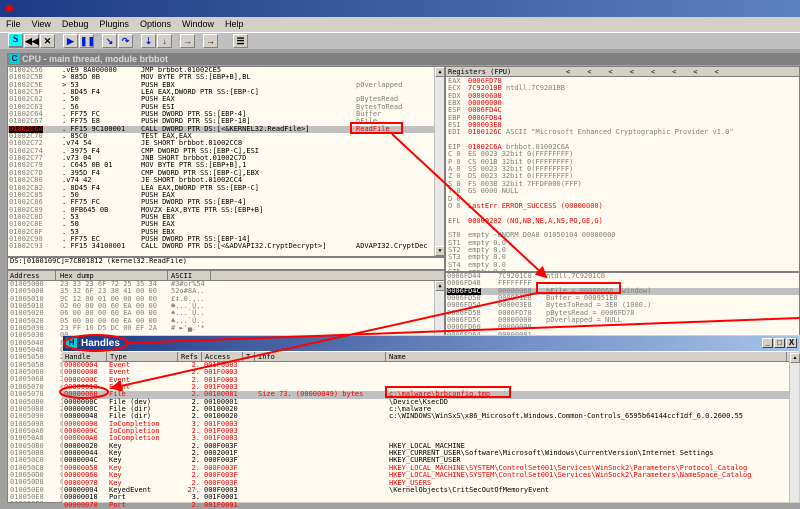  What do you see at coordinates (623, 205) in the screenshot?
I see `flag-row: O 0 LastErr ERROR_SUCCESS (00000000)` at bounding box center [623, 205].